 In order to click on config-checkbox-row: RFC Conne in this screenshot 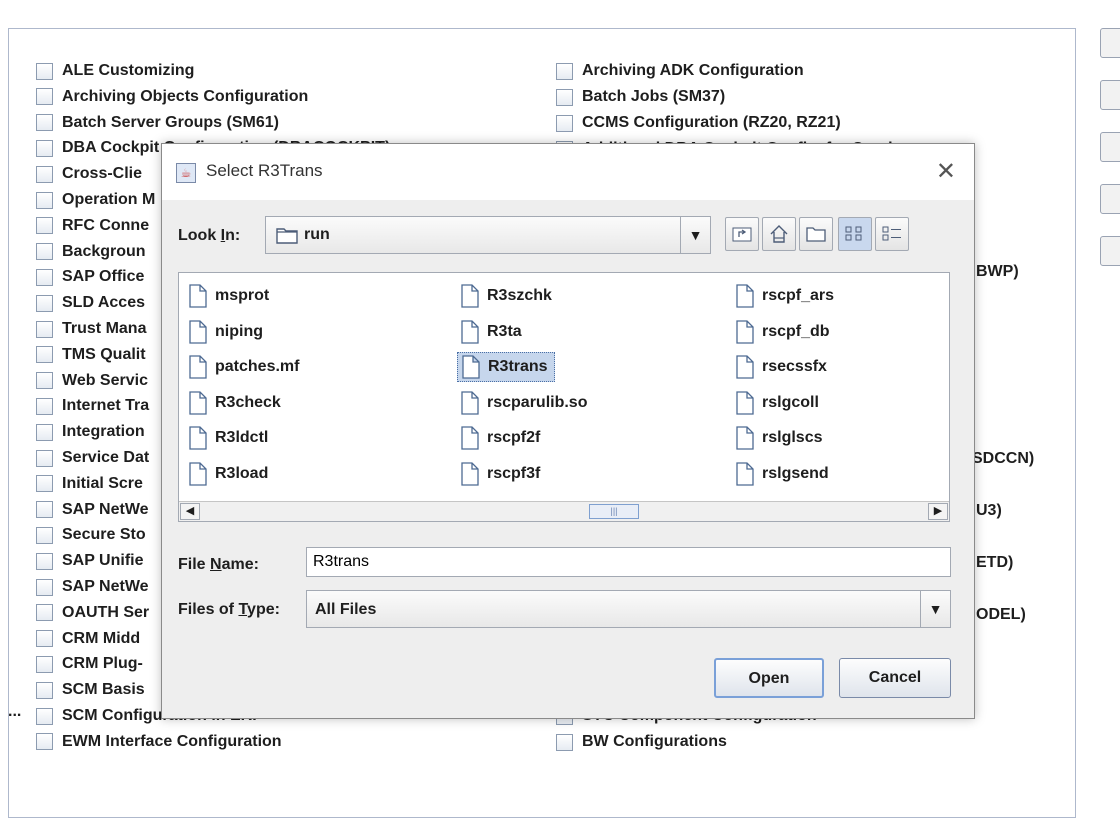, I will do `click(92, 226)`.